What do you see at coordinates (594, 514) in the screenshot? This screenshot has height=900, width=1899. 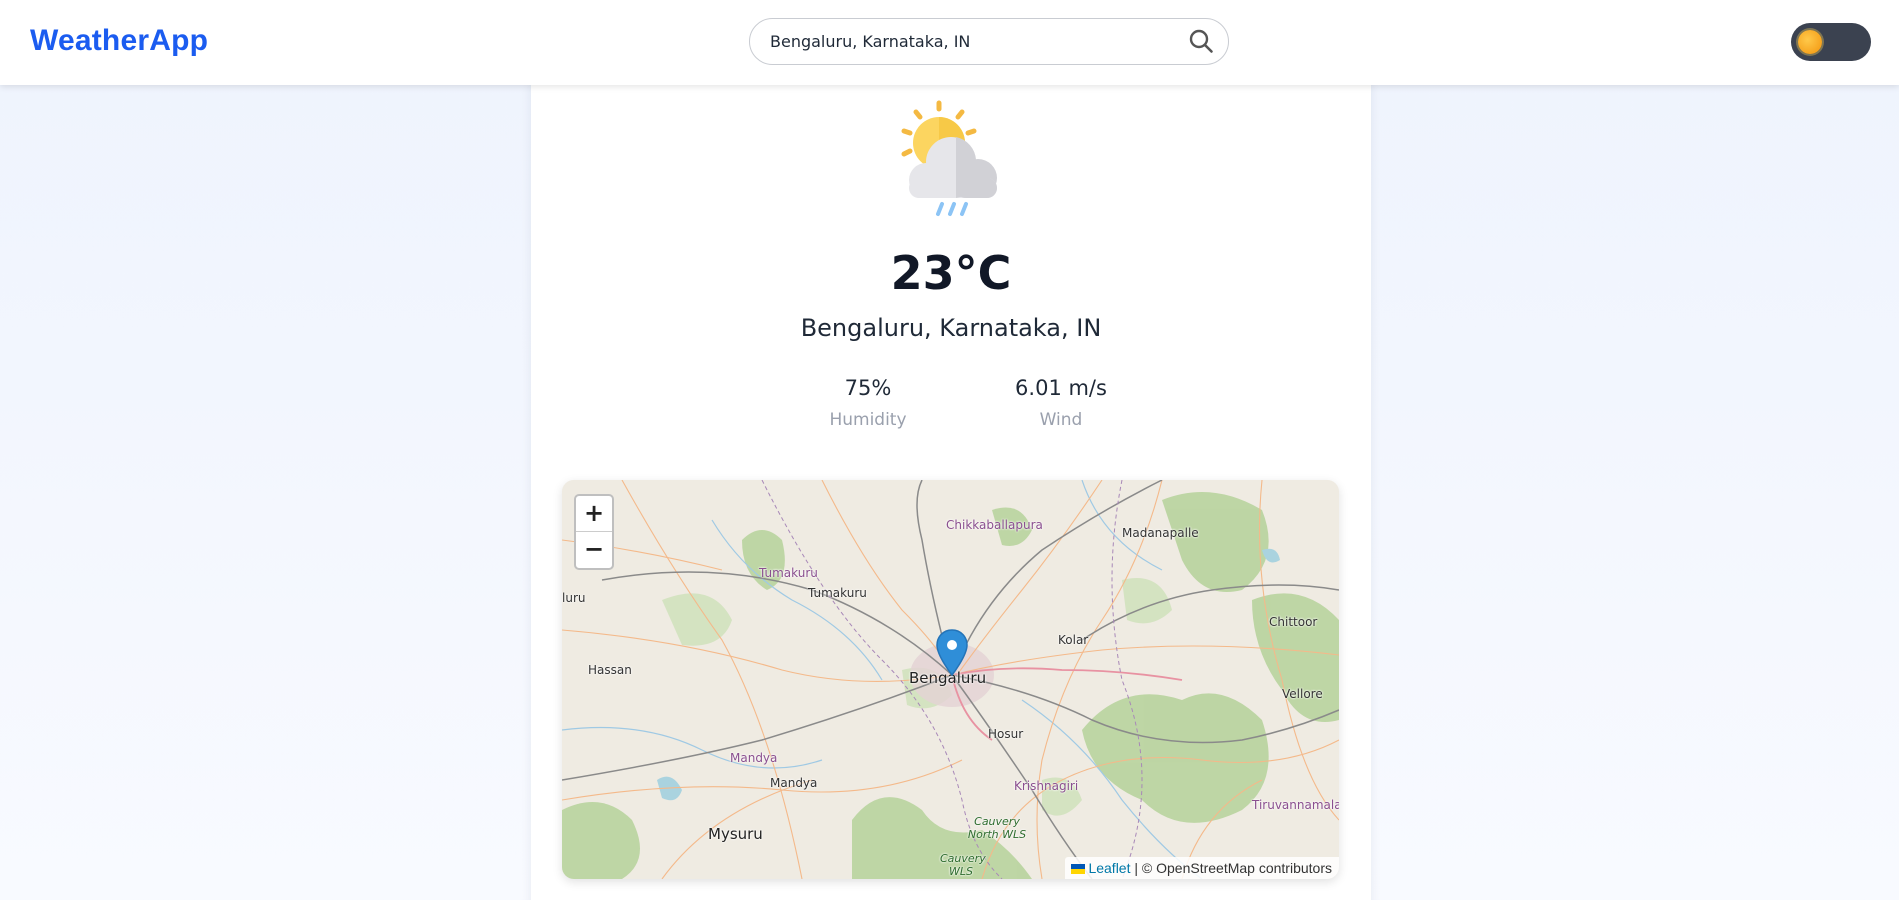 I see `zoom-in-button: +` at bounding box center [594, 514].